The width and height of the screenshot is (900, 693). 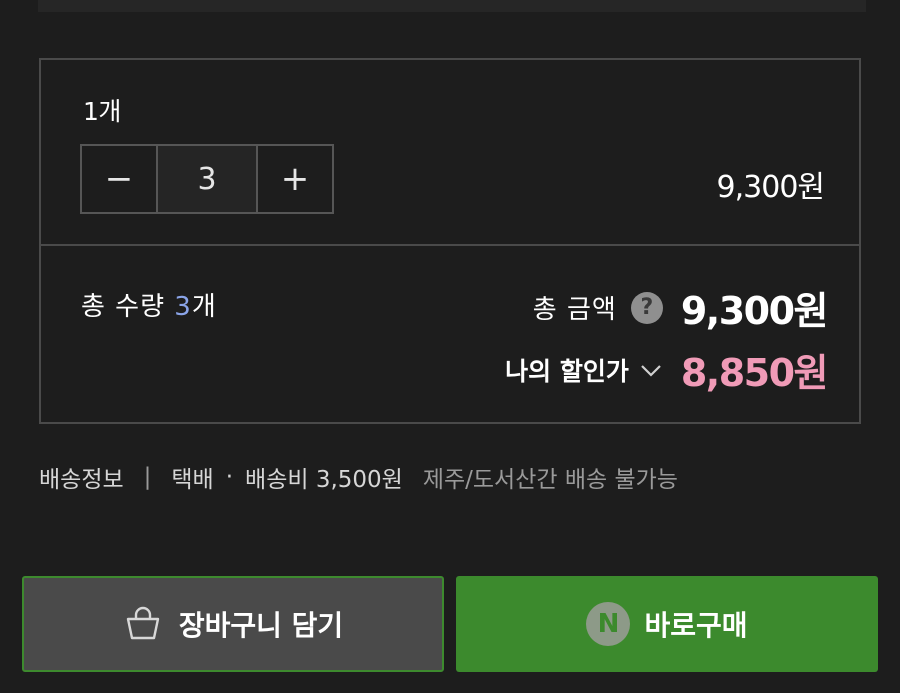 What do you see at coordinates (324, 480) in the screenshot?
I see `shipping-fee: 배송비 3,500원` at bounding box center [324, 480].